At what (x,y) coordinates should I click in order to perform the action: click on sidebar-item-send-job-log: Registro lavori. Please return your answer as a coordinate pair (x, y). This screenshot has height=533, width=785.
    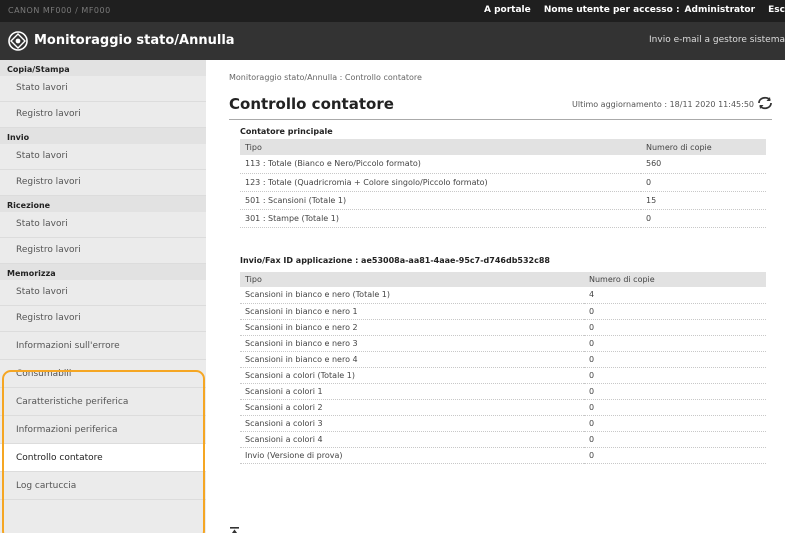
    Looking at the image, I should click on (103, 183).